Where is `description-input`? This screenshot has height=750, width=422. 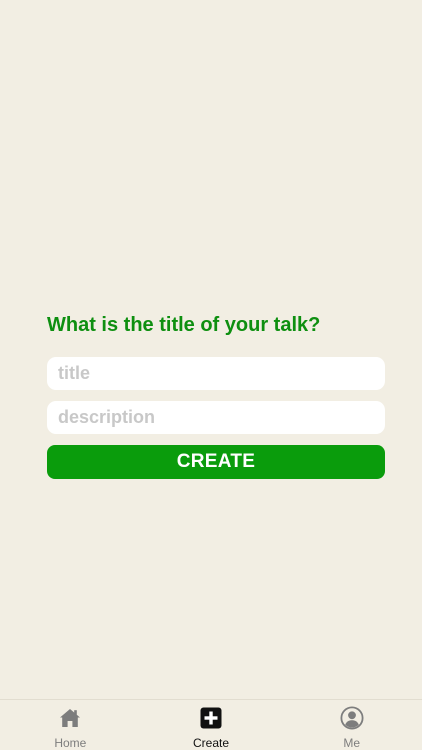 description-input is located at coordinates (216, 417).